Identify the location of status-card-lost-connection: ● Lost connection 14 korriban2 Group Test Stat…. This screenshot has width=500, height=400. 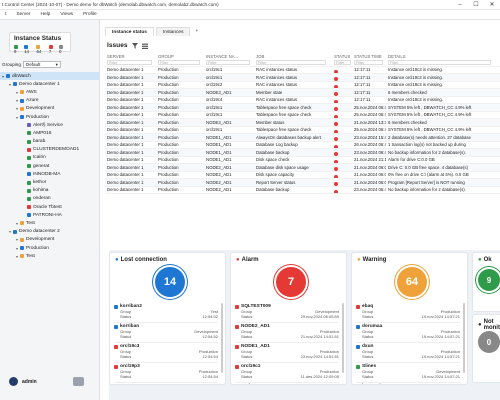
(167, 318).